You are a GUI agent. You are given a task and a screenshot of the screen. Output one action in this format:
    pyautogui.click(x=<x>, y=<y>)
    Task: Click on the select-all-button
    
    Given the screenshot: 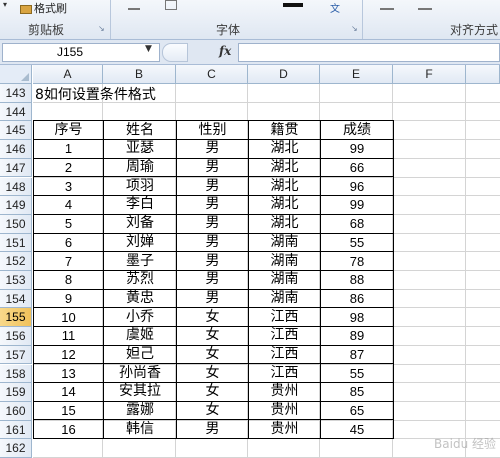 What is the action you would take?
    pyautogui.click(x=16, y=74)
    